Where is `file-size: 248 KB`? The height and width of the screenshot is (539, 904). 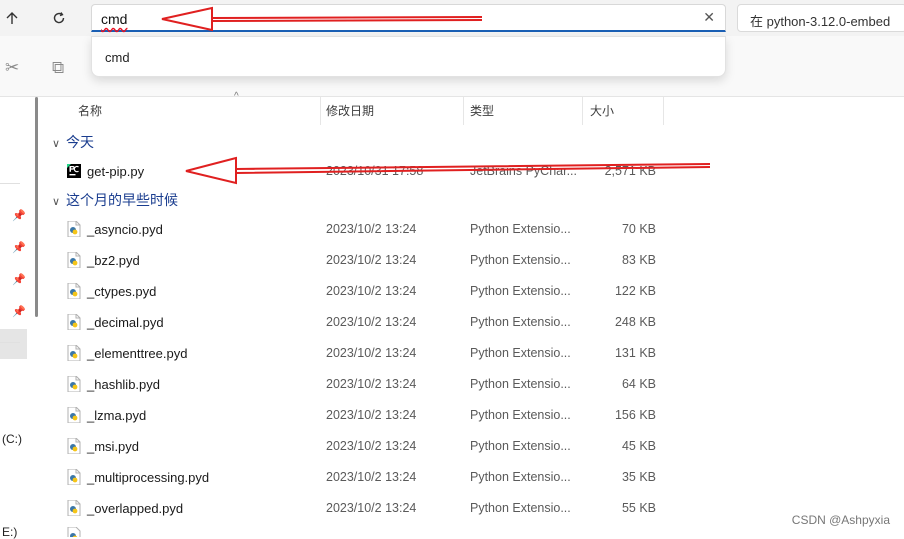
file-size: 248 KB is located at coordinates (635, 322).